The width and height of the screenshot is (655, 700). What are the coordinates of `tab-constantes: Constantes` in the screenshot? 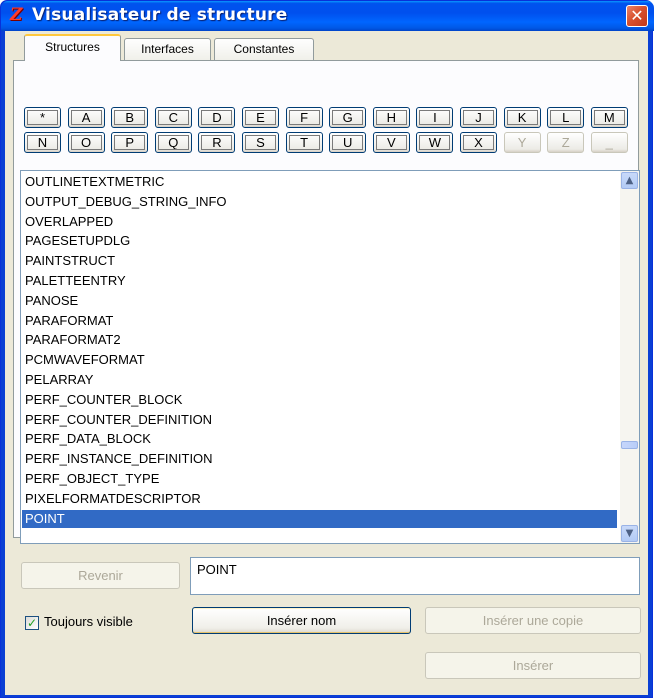 It's located at (264, 49).